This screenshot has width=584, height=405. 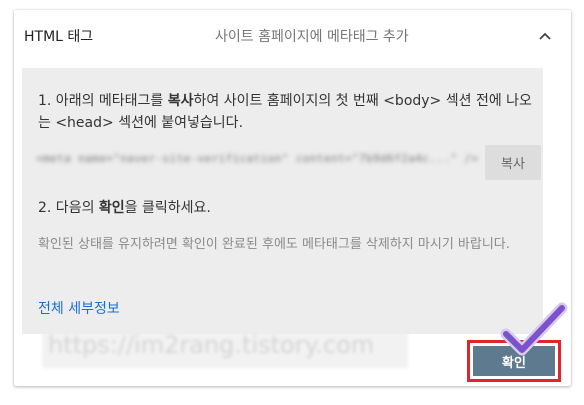 I want to click on confirm-highlight: 확인, so click(x=514, y=361).